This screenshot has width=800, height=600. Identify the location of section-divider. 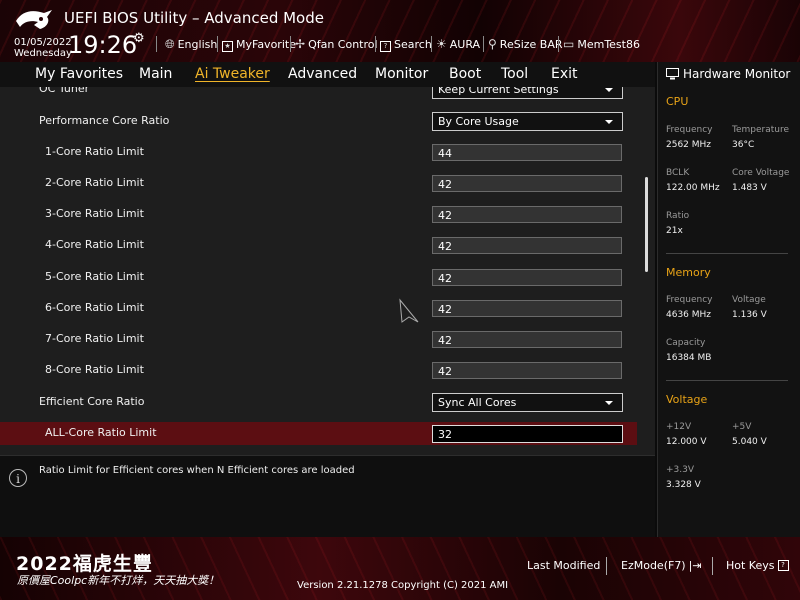
(727, 253).